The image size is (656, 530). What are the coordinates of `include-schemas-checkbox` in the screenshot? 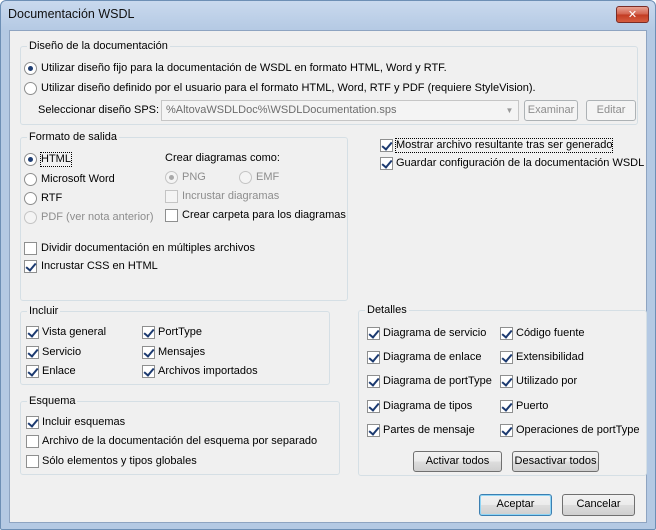 It's located at (32, 422).